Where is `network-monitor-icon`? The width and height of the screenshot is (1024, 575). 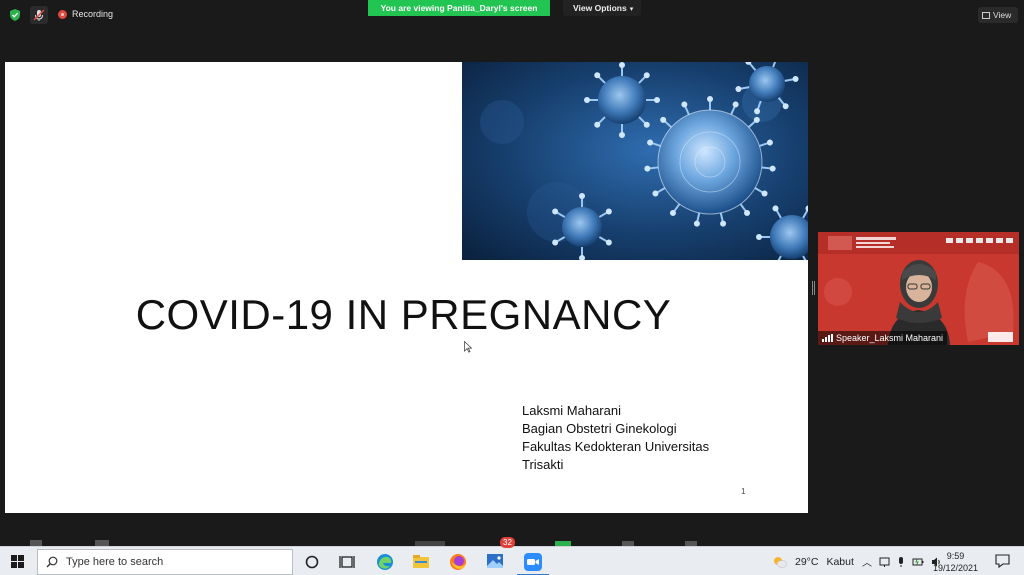
network-monitor-icon is located at coordinates (884, 562).